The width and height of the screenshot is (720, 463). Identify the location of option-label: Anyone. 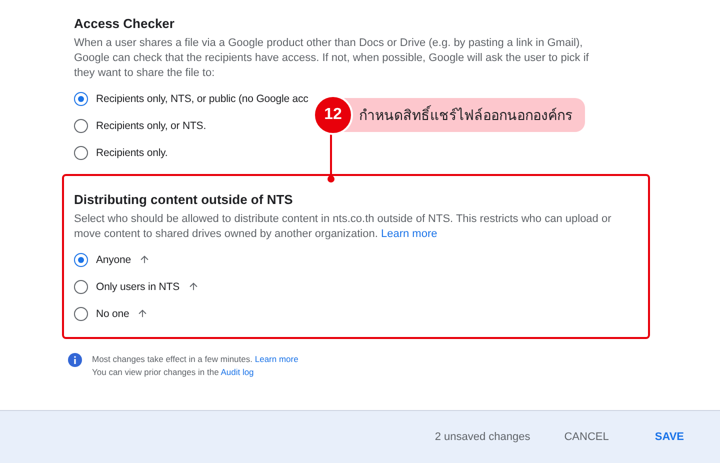
(114, 260).